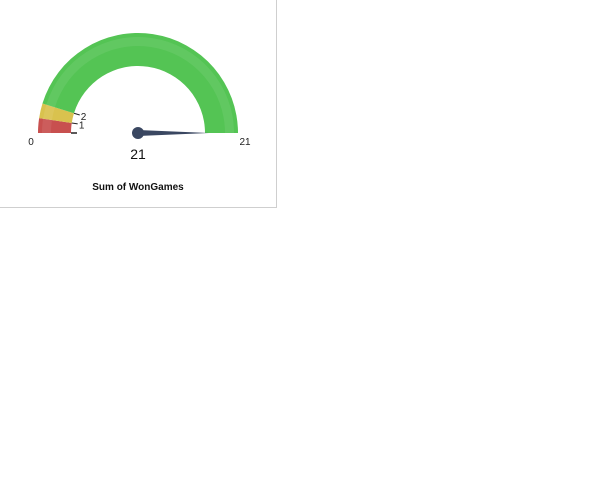  Describe the element at coordinates (245, 142) in the screenshot. I see `gauge-max-label: 21` at that location.